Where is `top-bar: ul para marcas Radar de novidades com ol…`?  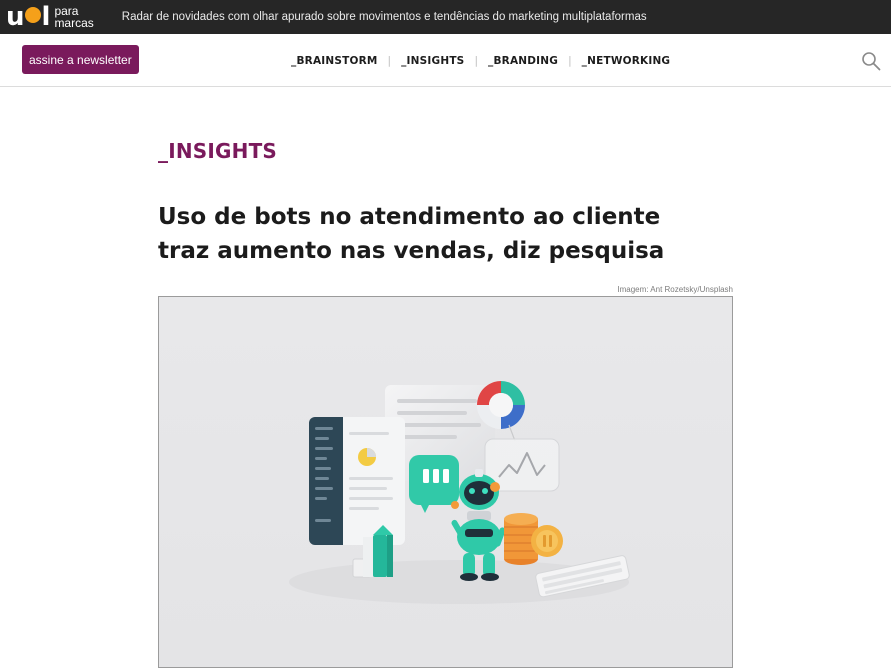 top-bar: ul para marcas Radar de novidades com ol… is located at coordinates (445, 17).